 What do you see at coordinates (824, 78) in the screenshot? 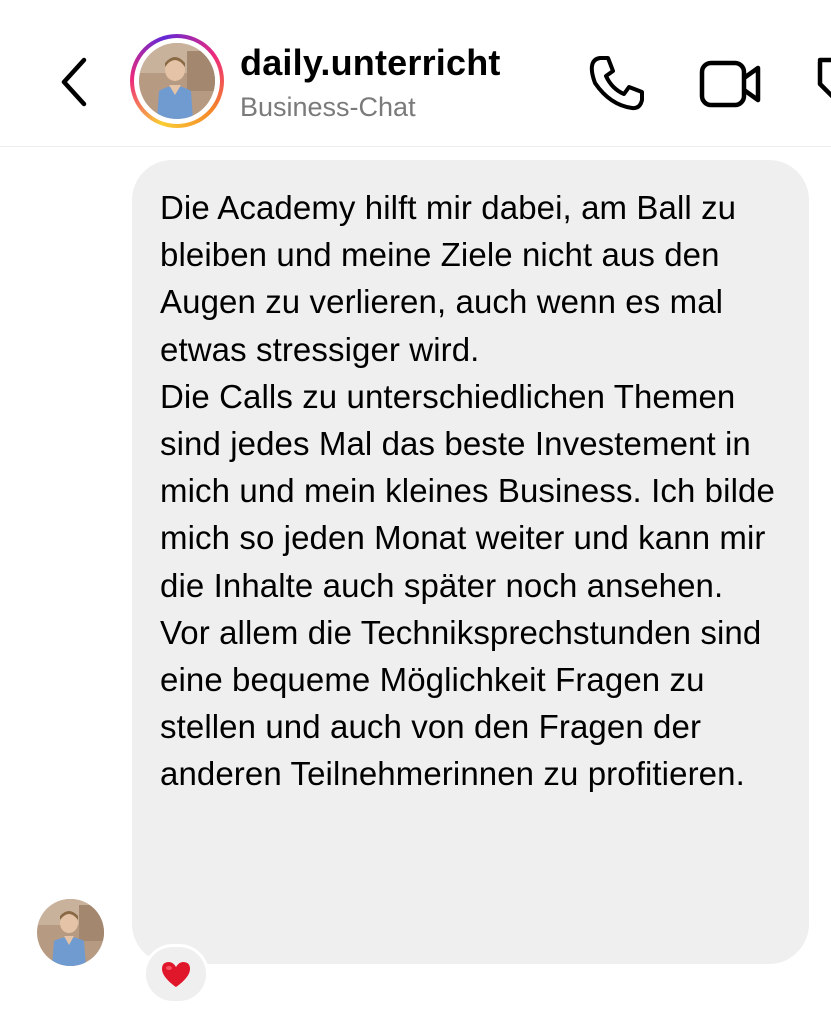
I see `tag-icon` at bounding box center [824, 78].